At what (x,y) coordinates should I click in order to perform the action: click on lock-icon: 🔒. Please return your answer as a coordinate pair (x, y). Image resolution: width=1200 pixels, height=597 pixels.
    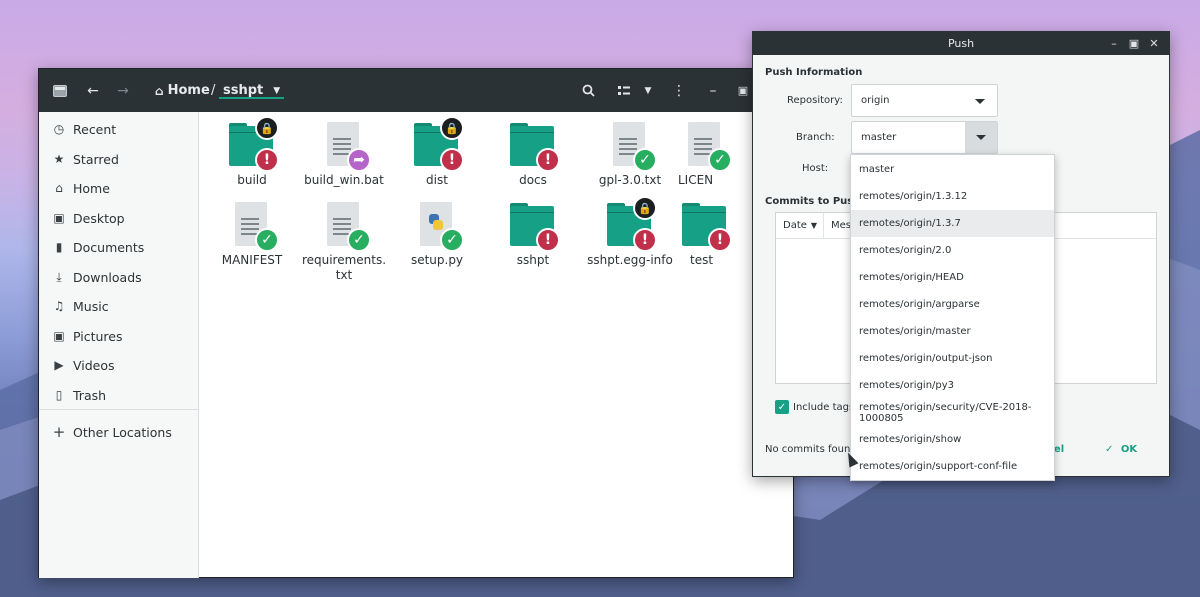
    Looking at the image, I should click on (452, 128).